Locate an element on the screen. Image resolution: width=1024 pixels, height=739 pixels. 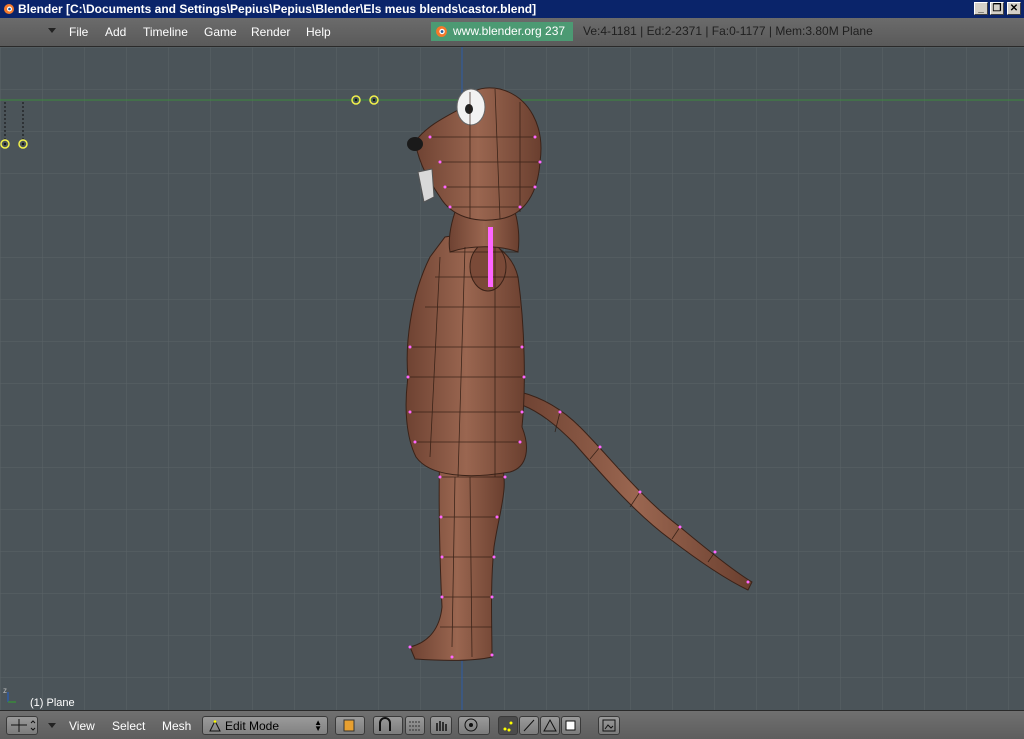
object-label: (1) Plane is located at coordinates (52, 703).